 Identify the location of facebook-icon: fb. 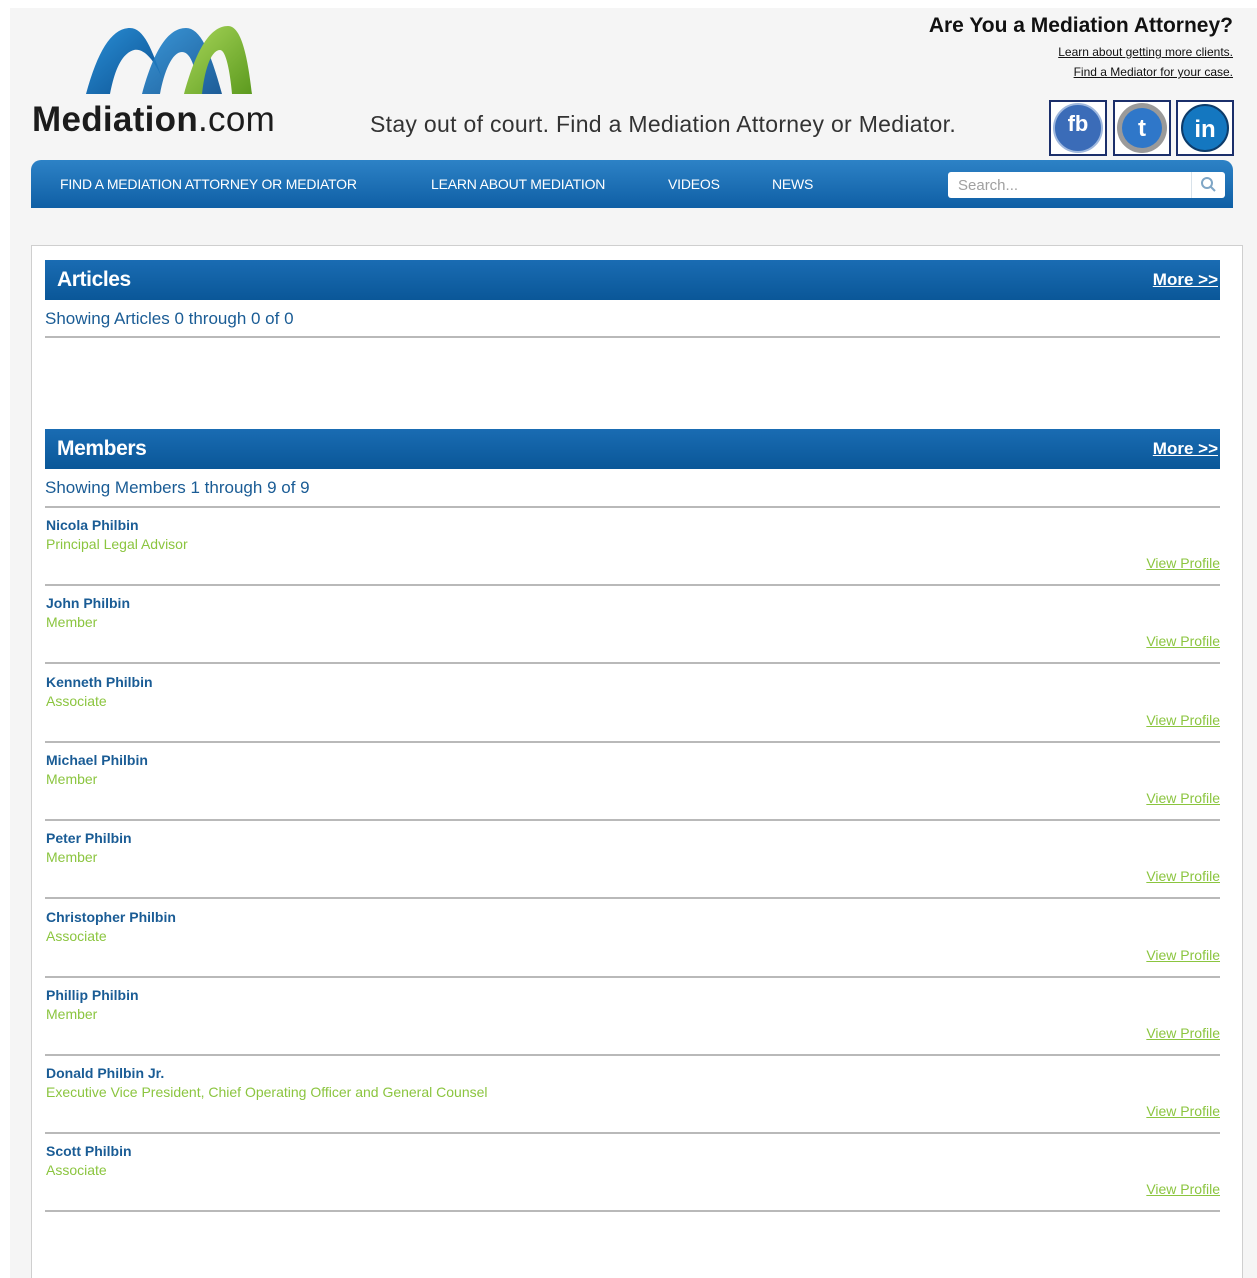
(1078, 128).